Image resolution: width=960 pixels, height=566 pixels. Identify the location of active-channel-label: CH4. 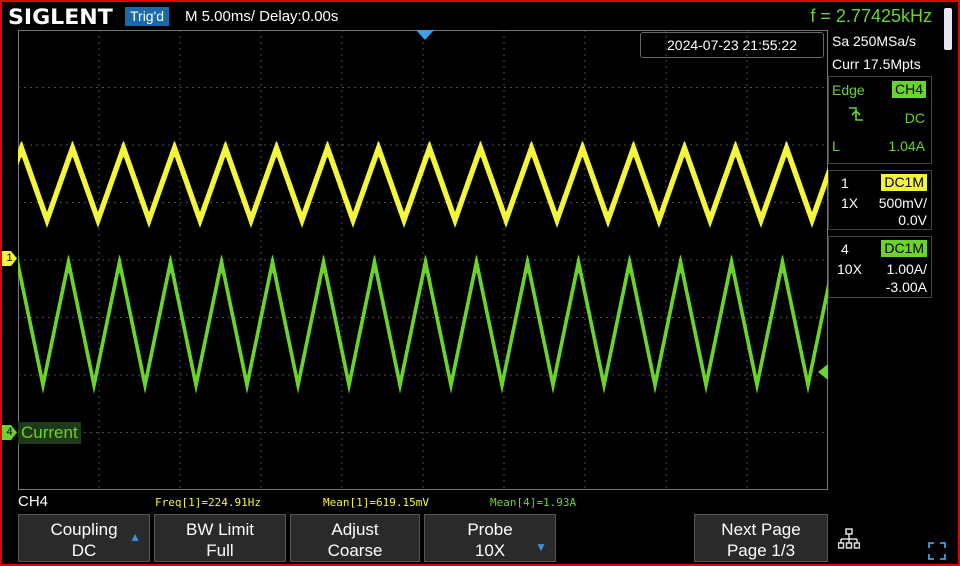
(33, 501).